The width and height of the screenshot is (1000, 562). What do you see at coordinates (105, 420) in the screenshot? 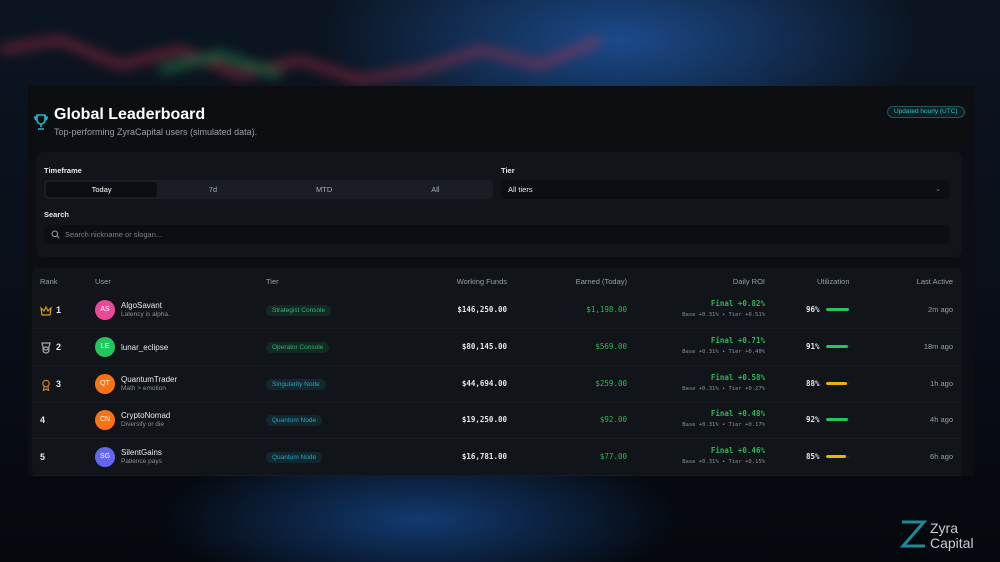
I see `avatar: CN` at bounding box center [105, 420].